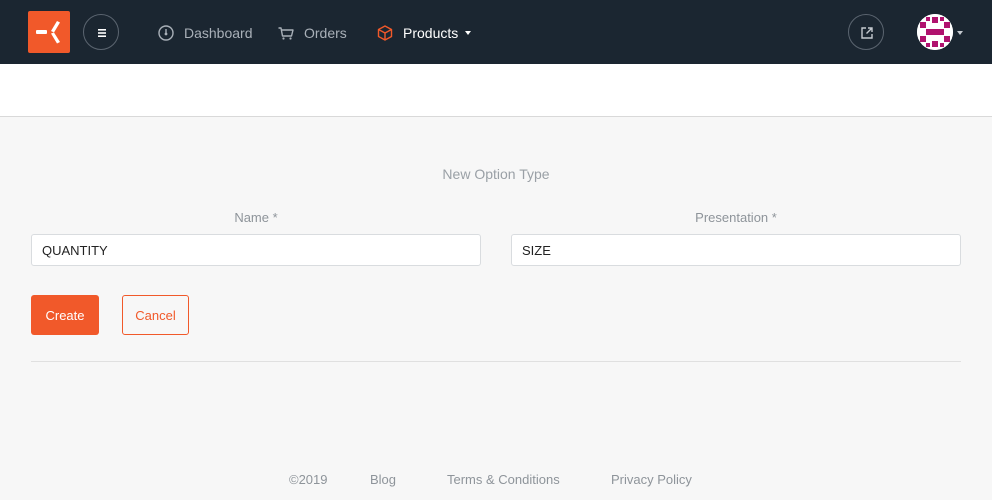 This screenshot has width=992, height=500. Describe the element at coordinates (286, 33) in the screenshot. I see `cart-icon` at that location.